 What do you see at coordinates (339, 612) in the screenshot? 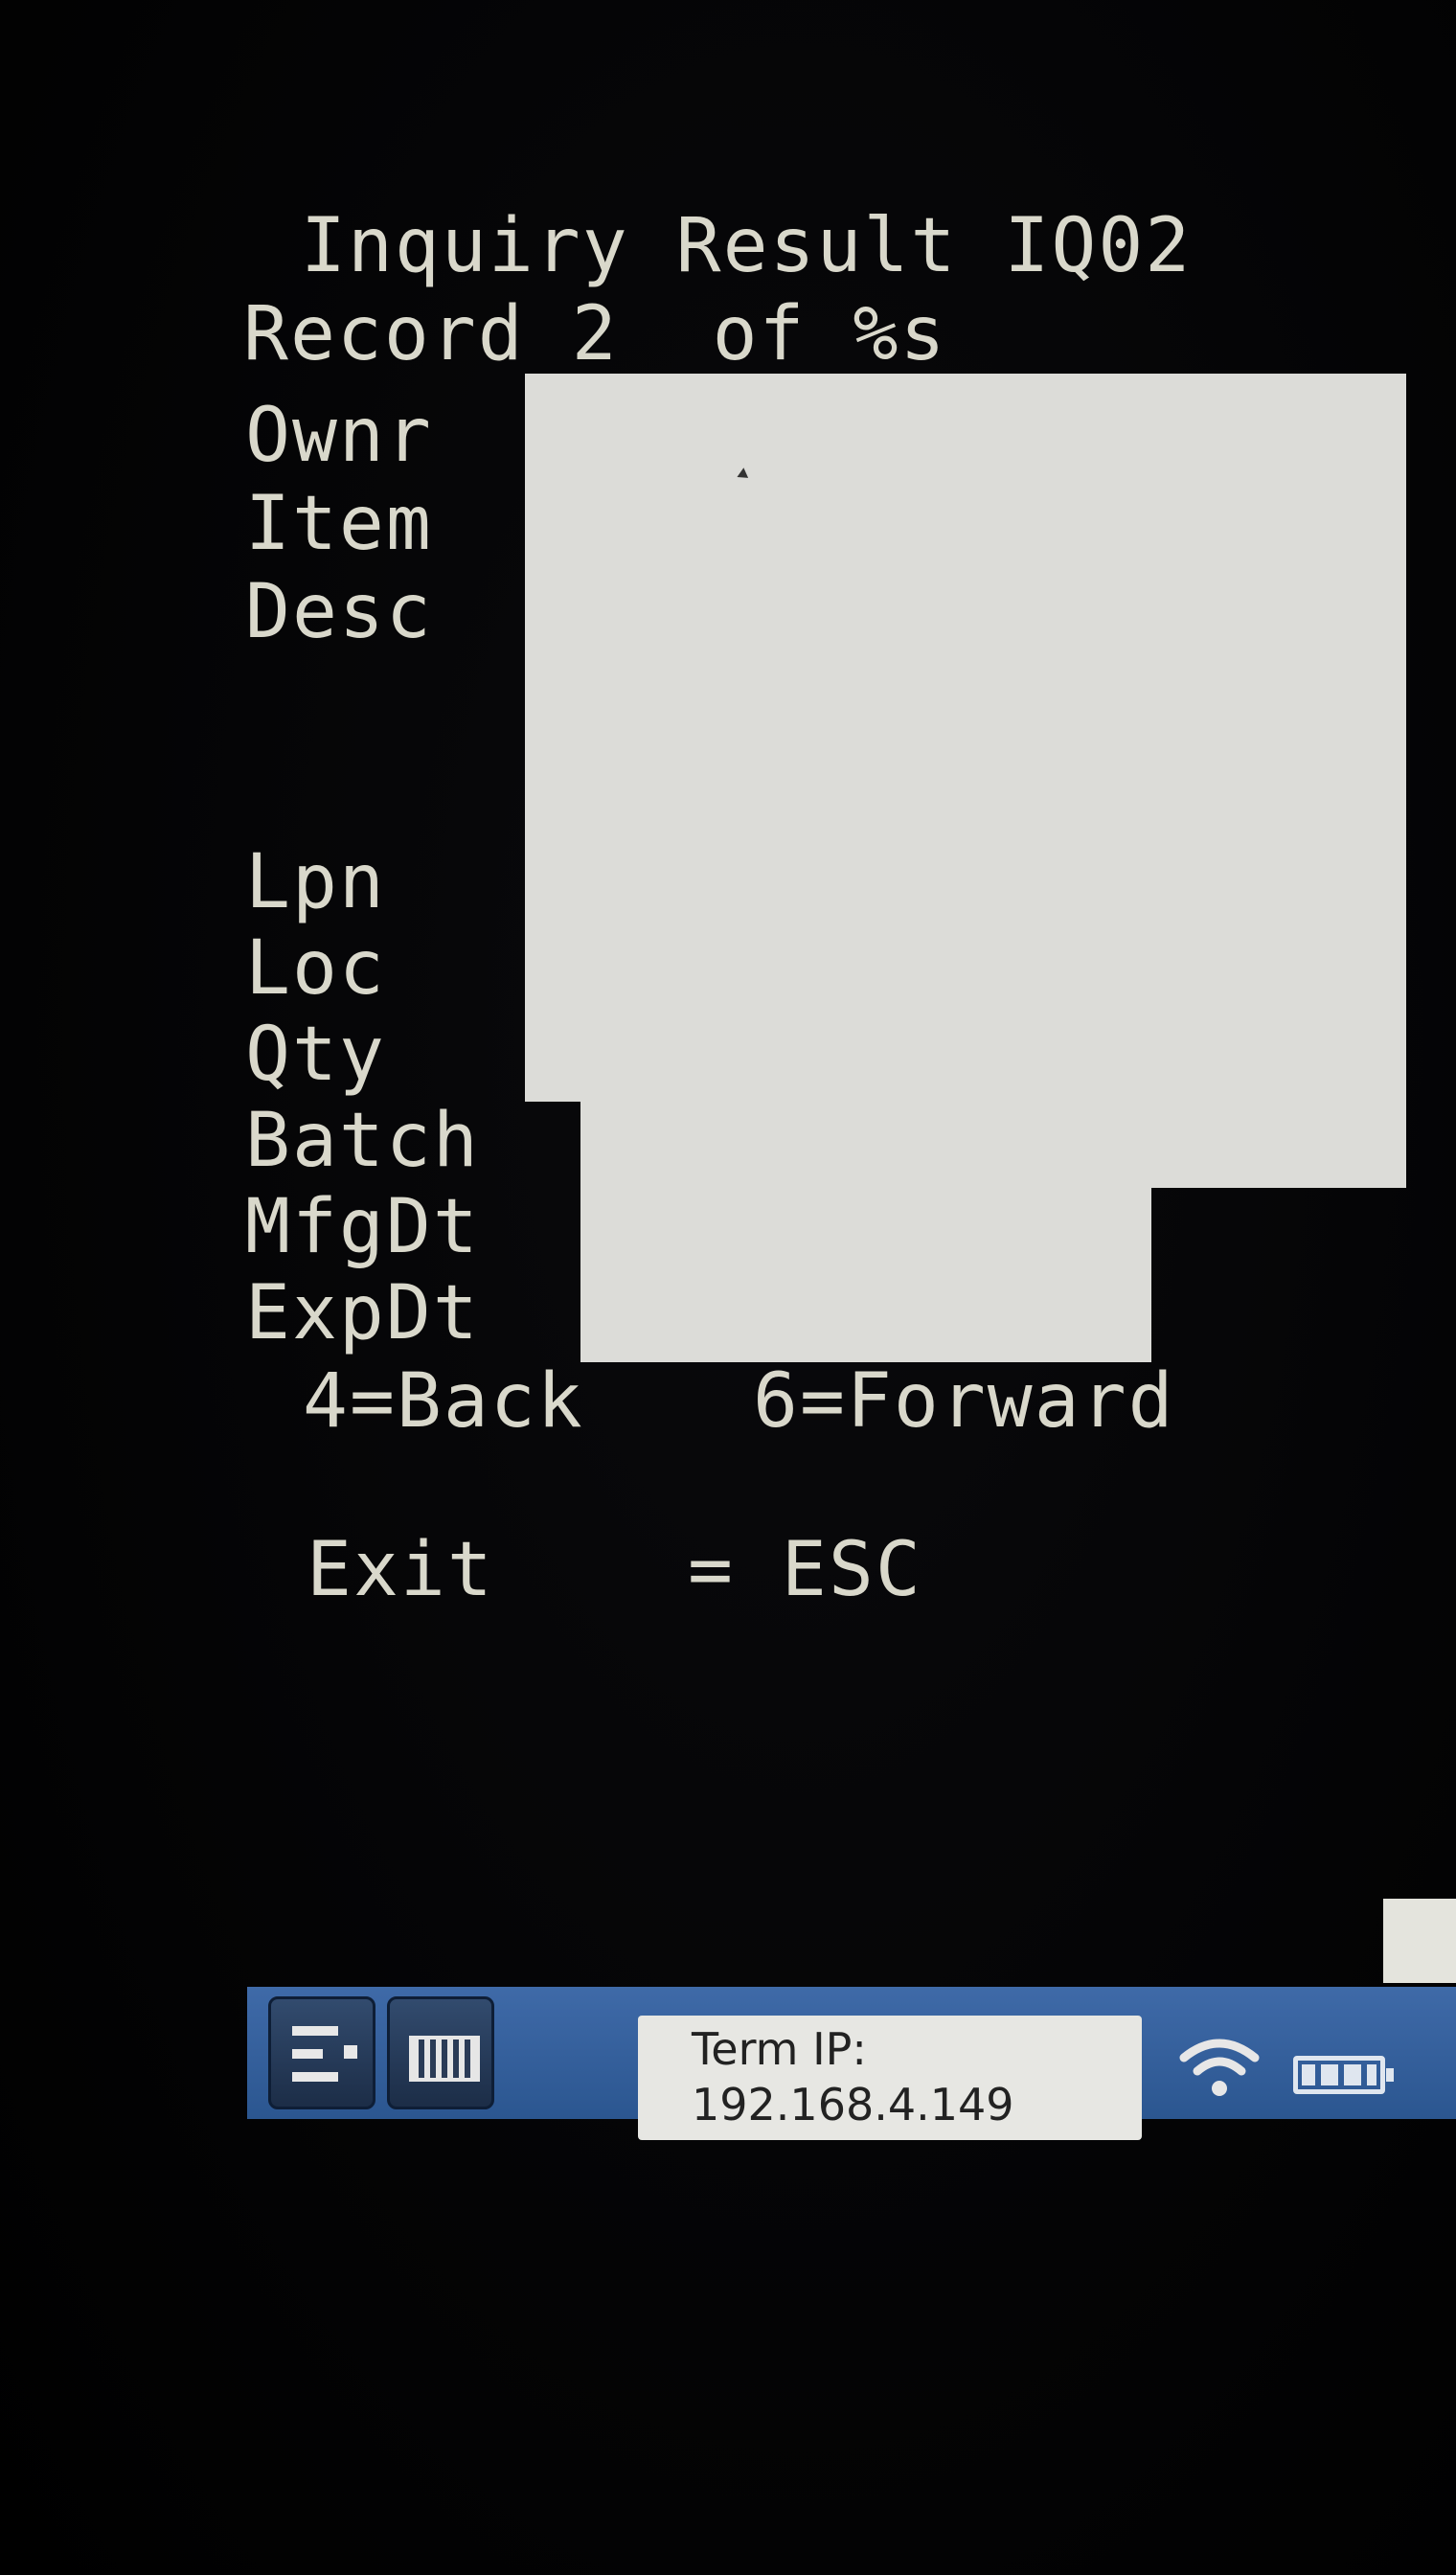
I see `label-desc: Desc` at bounding box center [339, 612].